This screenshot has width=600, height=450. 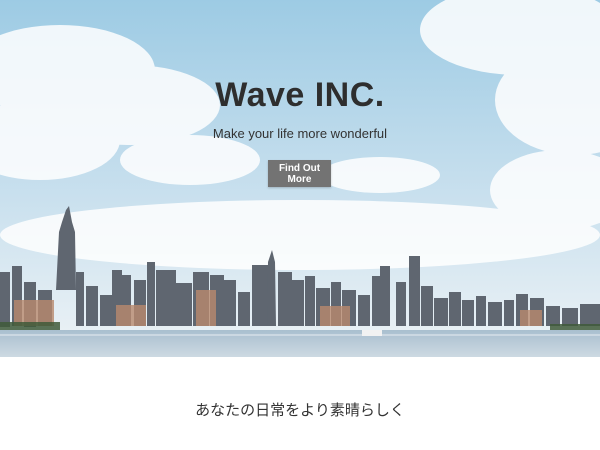 What do you see at coordinates (300, 133) in the screenshot?
I see `hero-subtitle: Make your life more wonderful` at bounding box center [300, 133].